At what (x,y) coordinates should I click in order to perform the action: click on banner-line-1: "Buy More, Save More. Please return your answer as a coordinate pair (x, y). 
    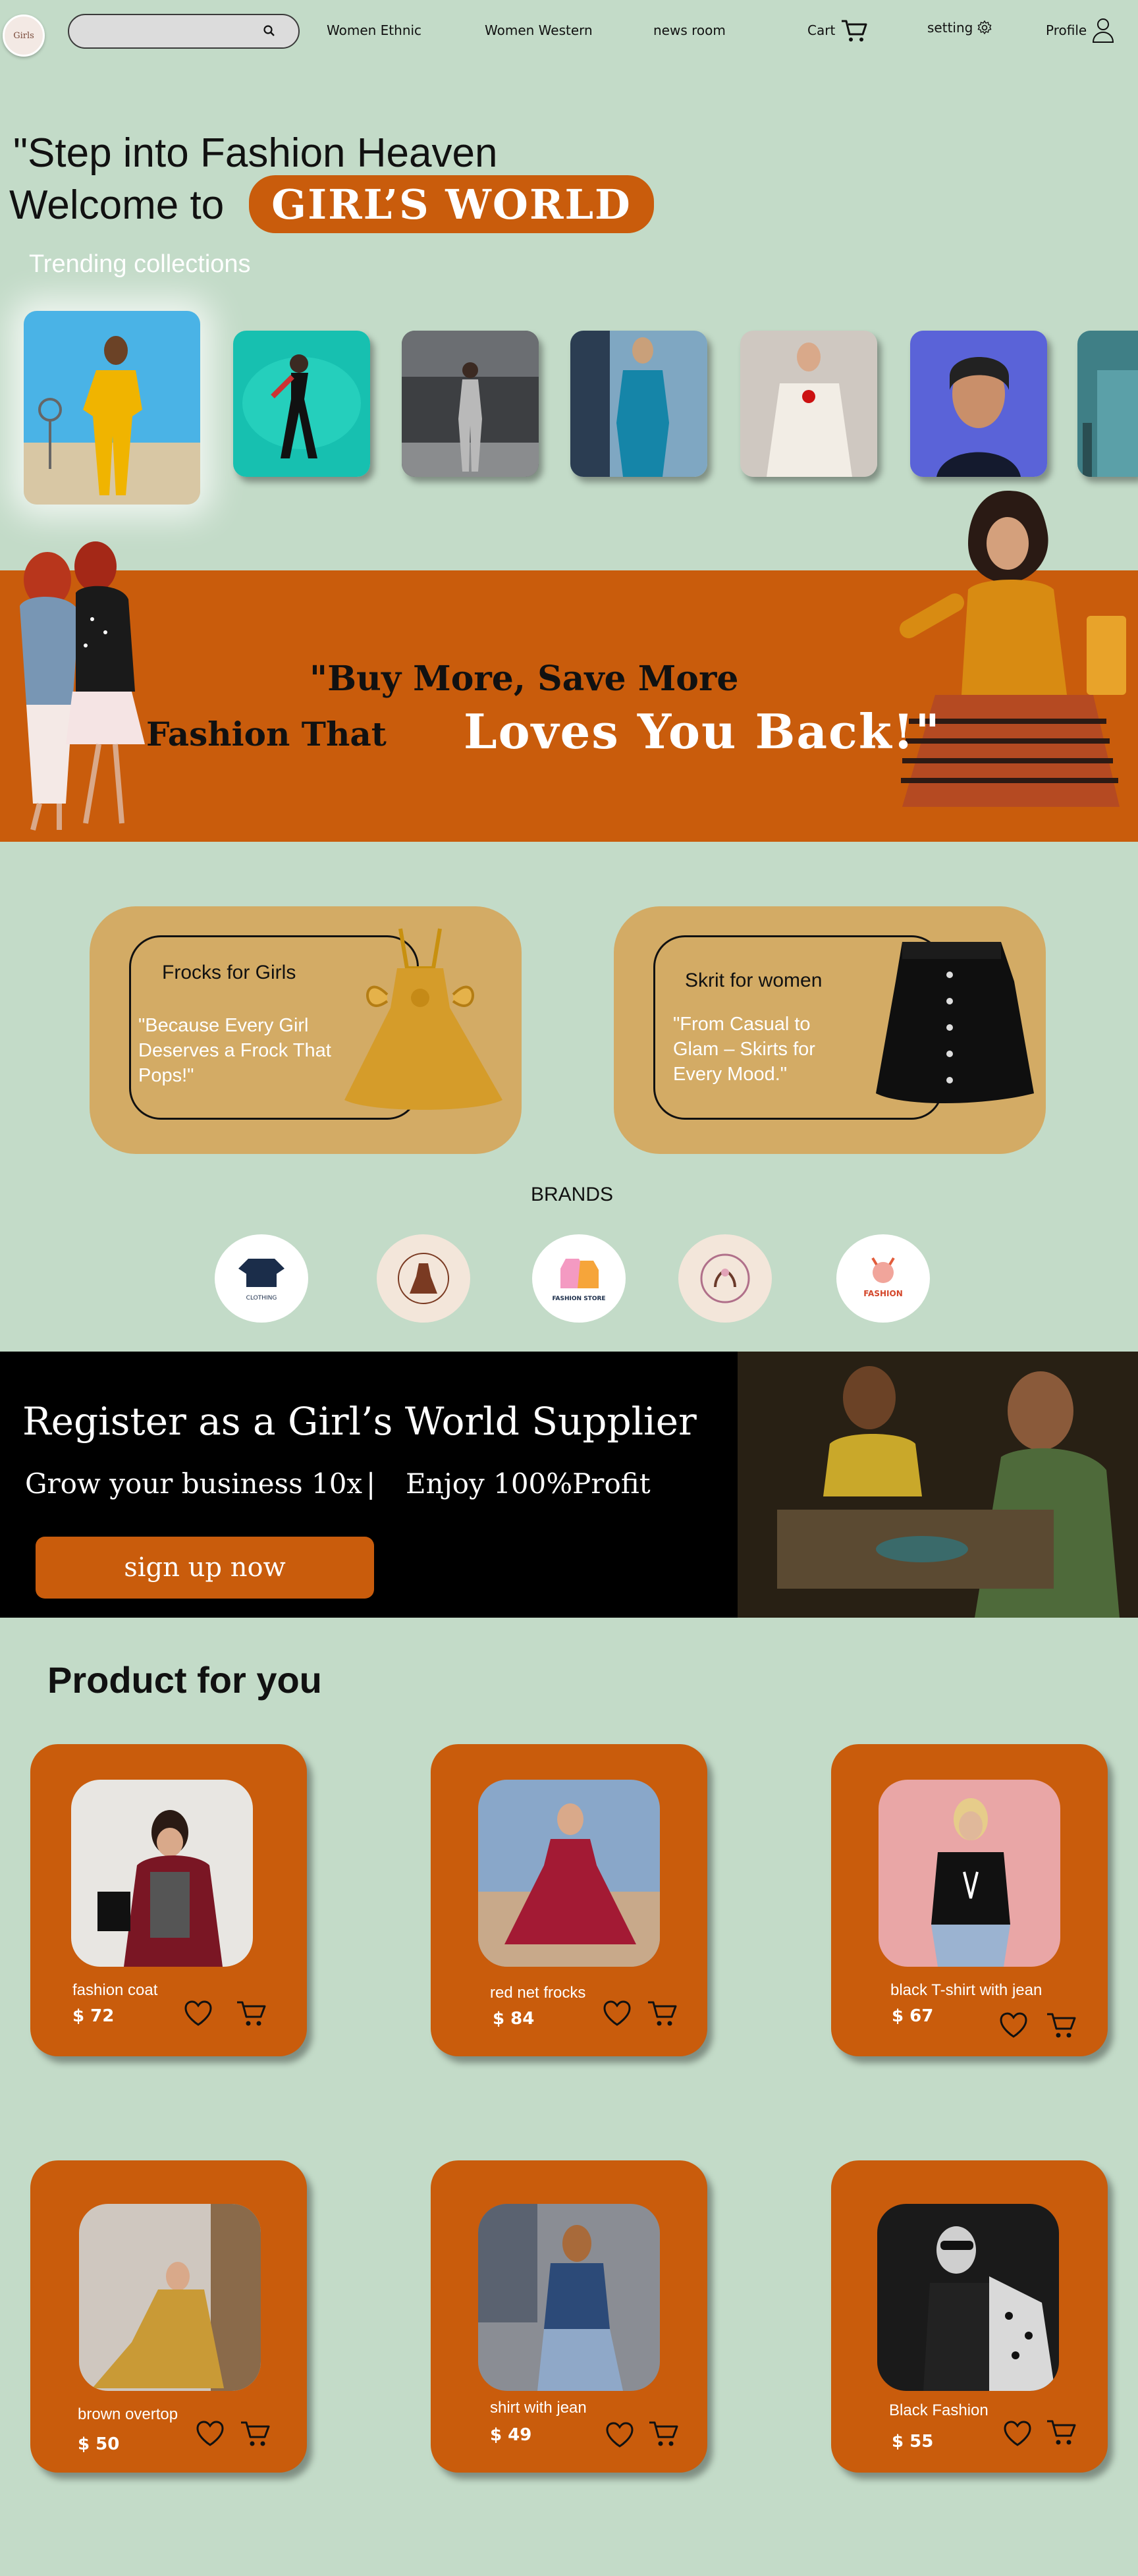
    Looking at the image, I should click on (524, 679).